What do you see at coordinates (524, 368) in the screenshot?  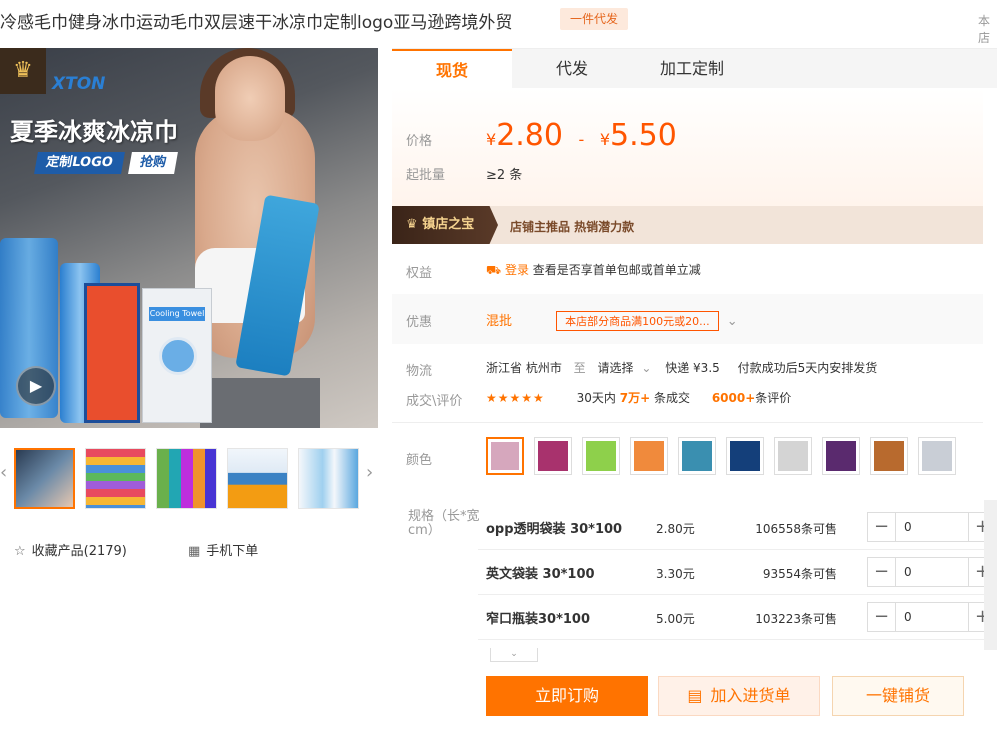 I see `ship-from: 浙江省 杭州市` at bounding box center [524, 368].